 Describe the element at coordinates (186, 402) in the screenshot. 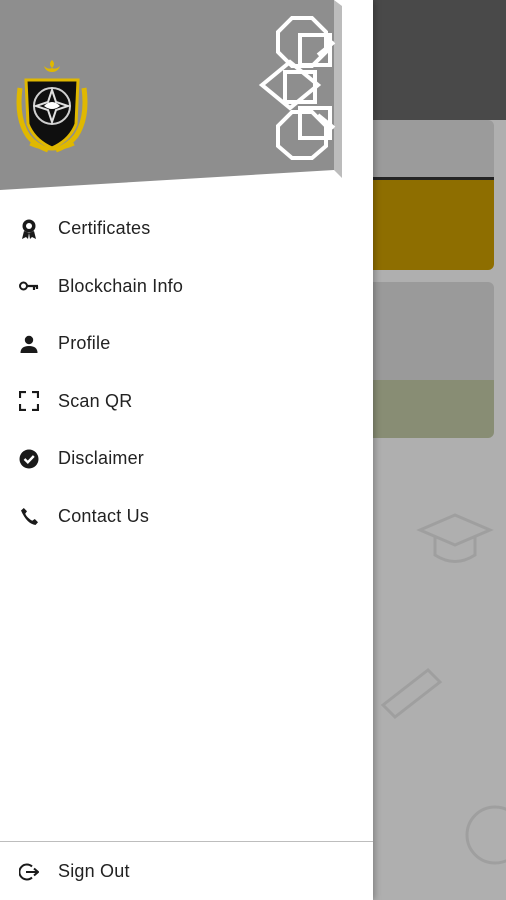

I see `menu-item-scan-qr: Scan QR` at that location.